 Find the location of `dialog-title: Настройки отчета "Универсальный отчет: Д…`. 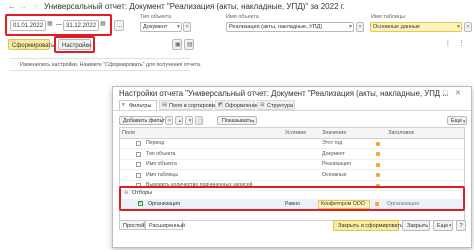

dialog-title: Настройки отчета "Универсальный отчет: Д… is located at coordinates (284, 93).